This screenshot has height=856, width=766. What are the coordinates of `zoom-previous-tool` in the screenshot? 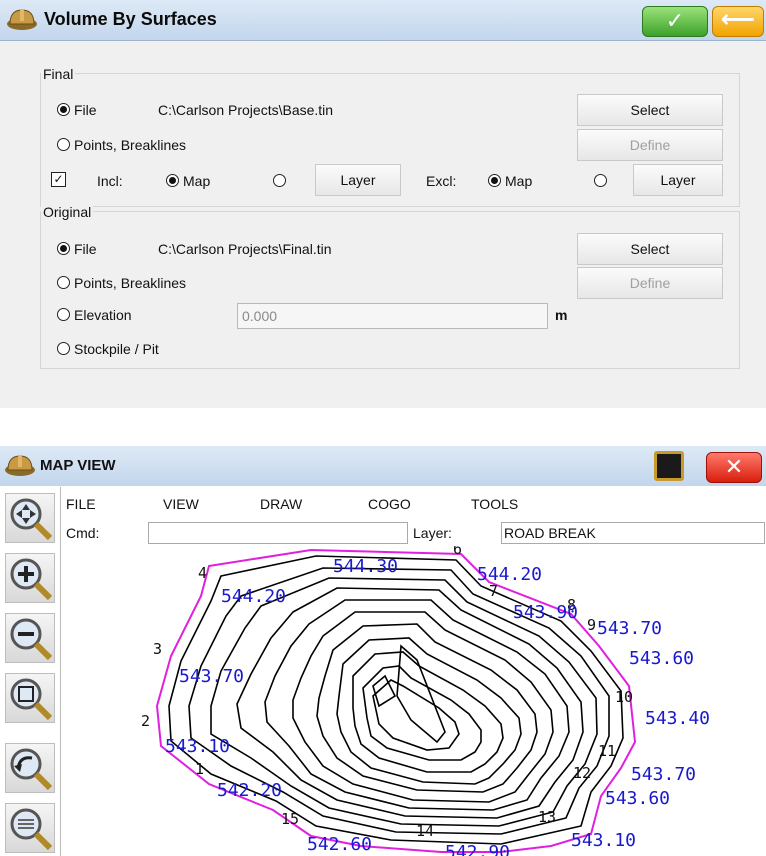 It's located at (30, 768).